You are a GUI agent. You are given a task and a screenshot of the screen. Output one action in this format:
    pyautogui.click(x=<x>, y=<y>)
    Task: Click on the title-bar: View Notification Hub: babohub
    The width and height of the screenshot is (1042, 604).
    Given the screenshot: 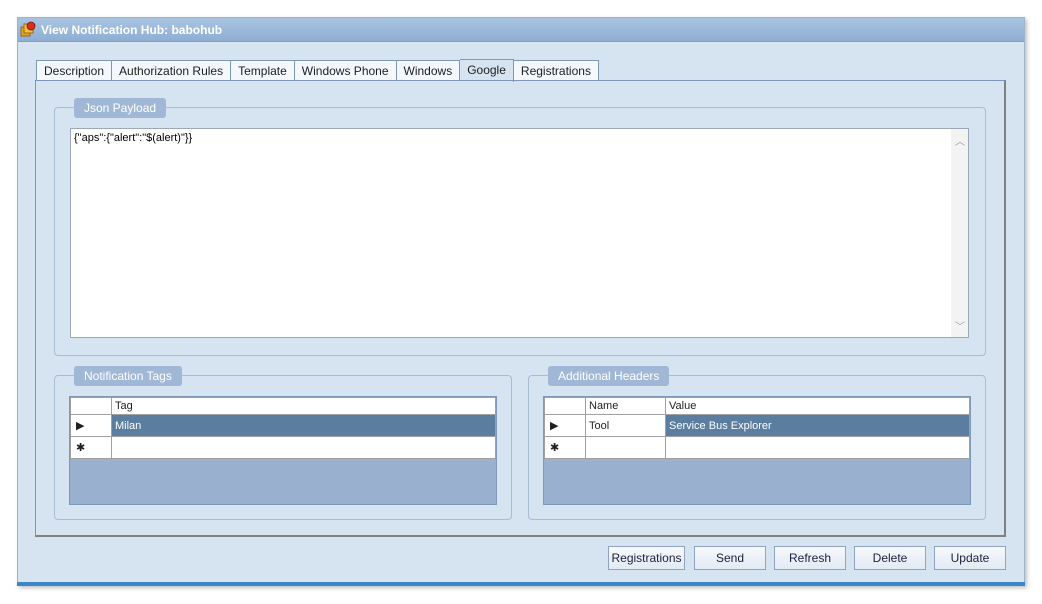 What is the action you would take?
    pyautogui.click(x=521, y=30)
    